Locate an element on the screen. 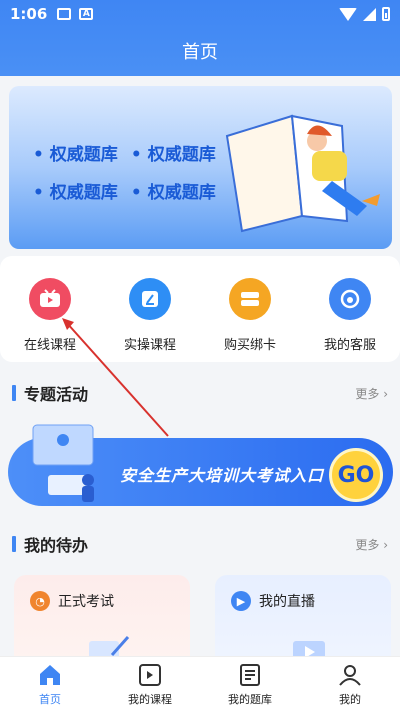 This screenshot has height=711, width=400. quick-label: 我的客服 is located at coordinates (349, 345).